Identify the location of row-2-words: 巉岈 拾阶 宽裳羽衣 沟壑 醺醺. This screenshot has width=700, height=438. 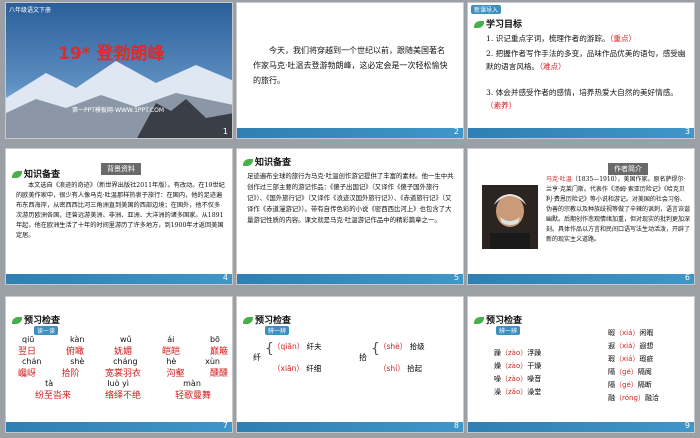
(123, 374).